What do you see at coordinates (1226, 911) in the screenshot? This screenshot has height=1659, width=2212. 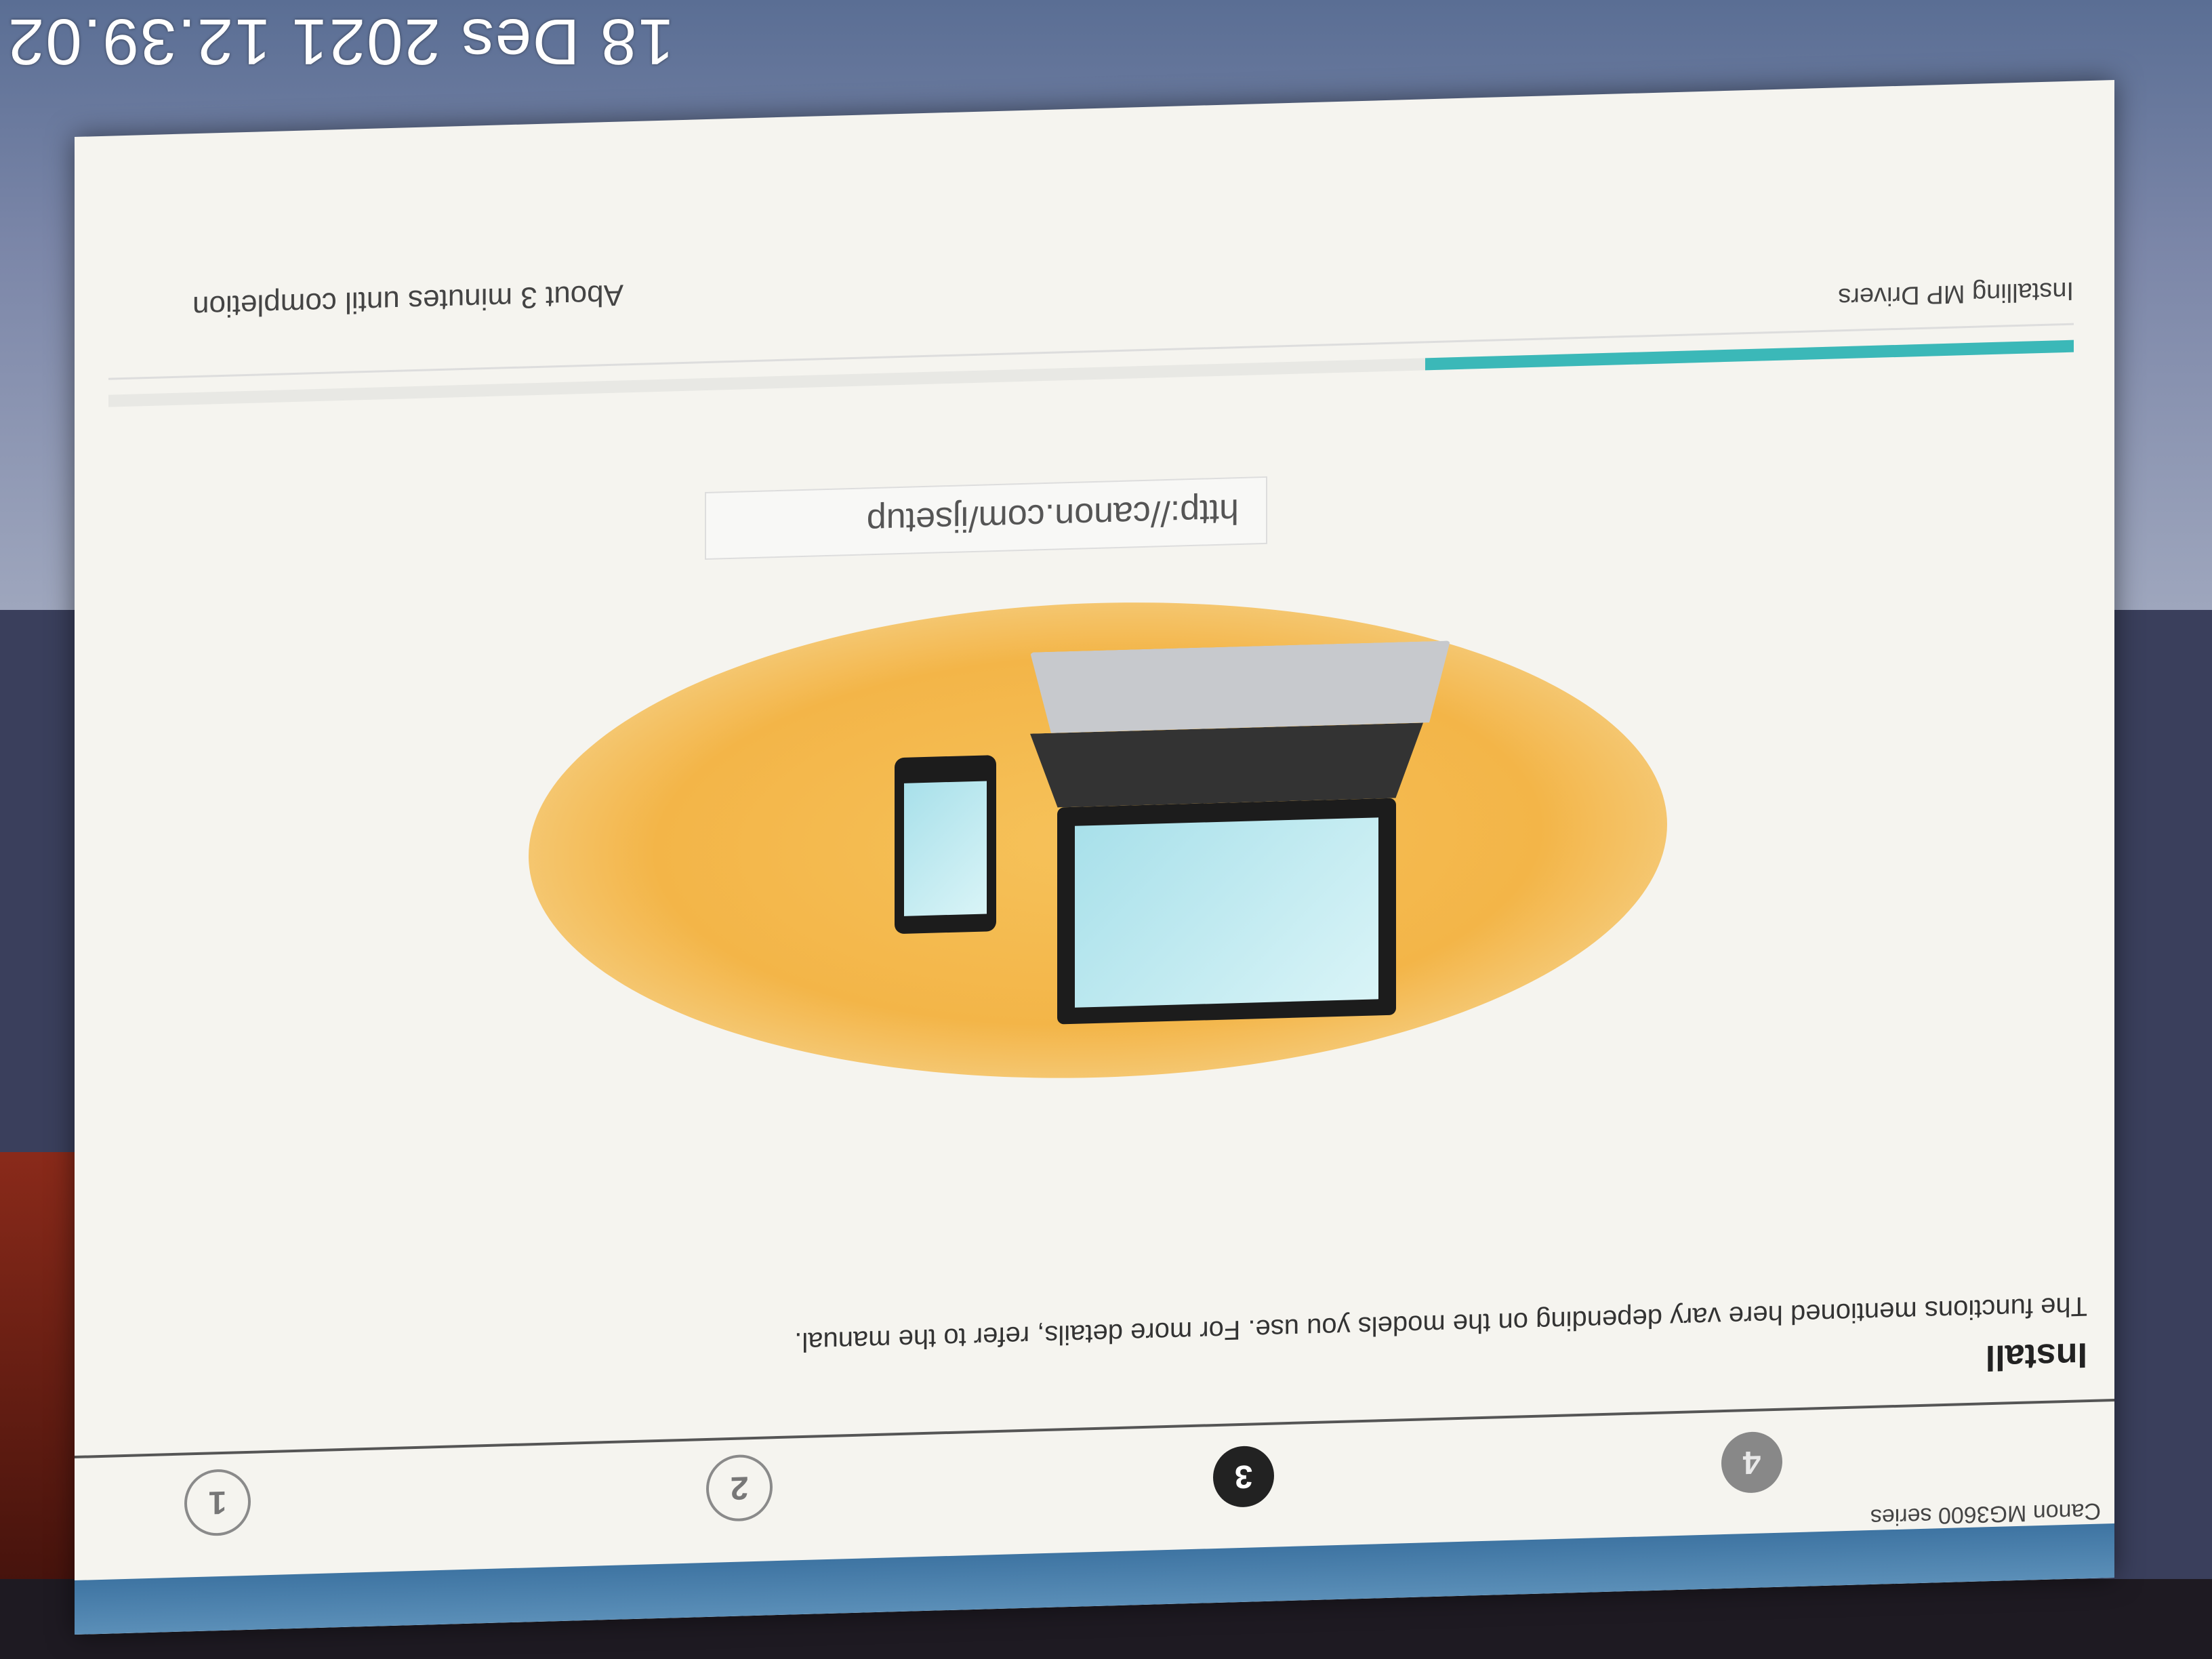 I see `laptop-icon` at bounding box center [1226, 911].